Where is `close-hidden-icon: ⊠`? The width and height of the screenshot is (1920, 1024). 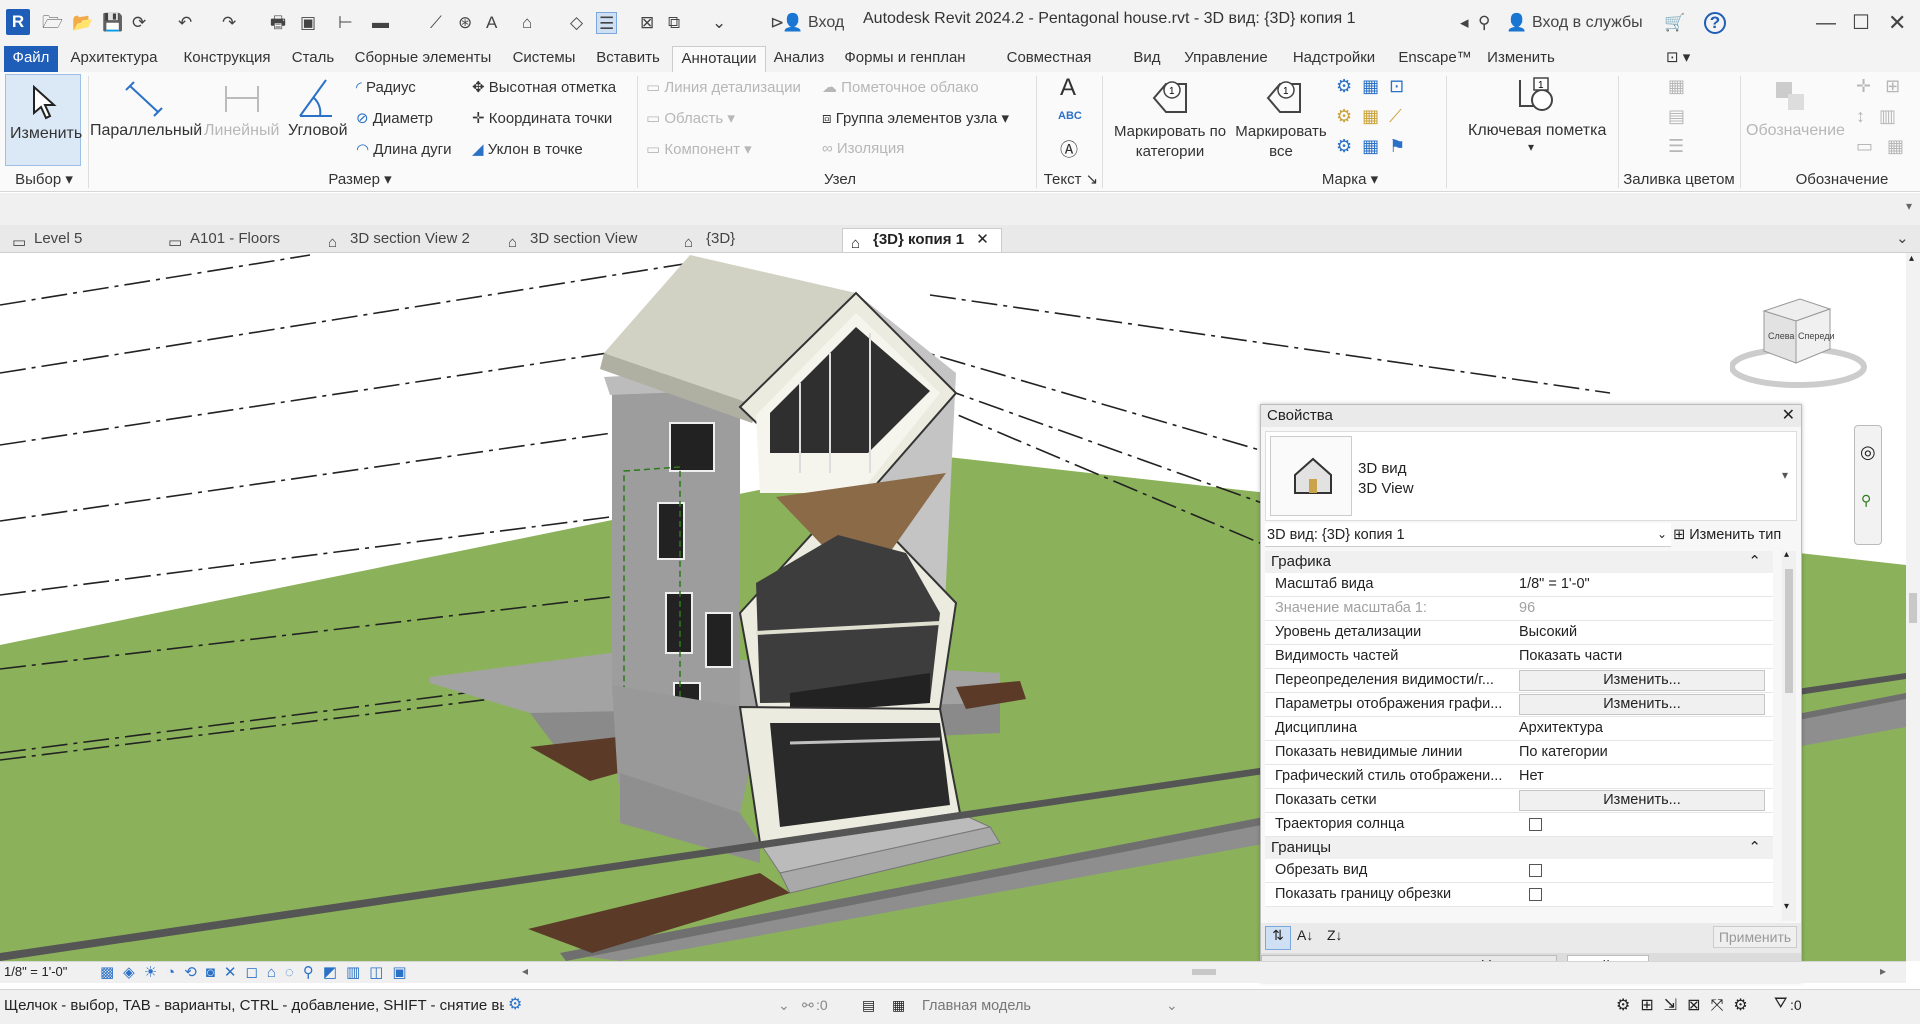
close-hidden-icon: ⊠ is located at coordinates (647, 23).